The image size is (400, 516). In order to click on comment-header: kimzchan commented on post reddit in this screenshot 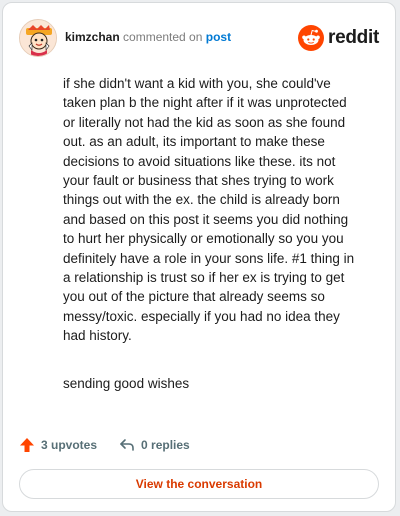, I will do `click(199, 39)`.